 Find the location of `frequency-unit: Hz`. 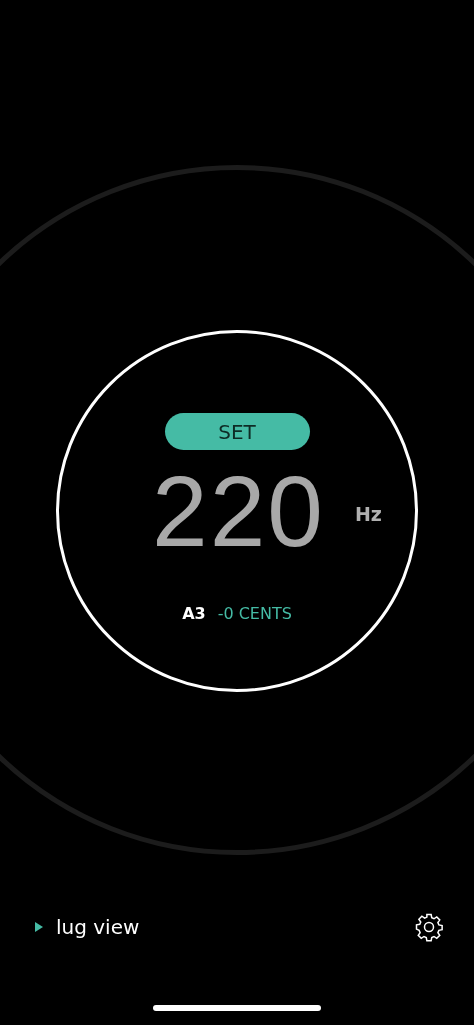

frequency-unit: Hz is located at coordinates (368, 514).